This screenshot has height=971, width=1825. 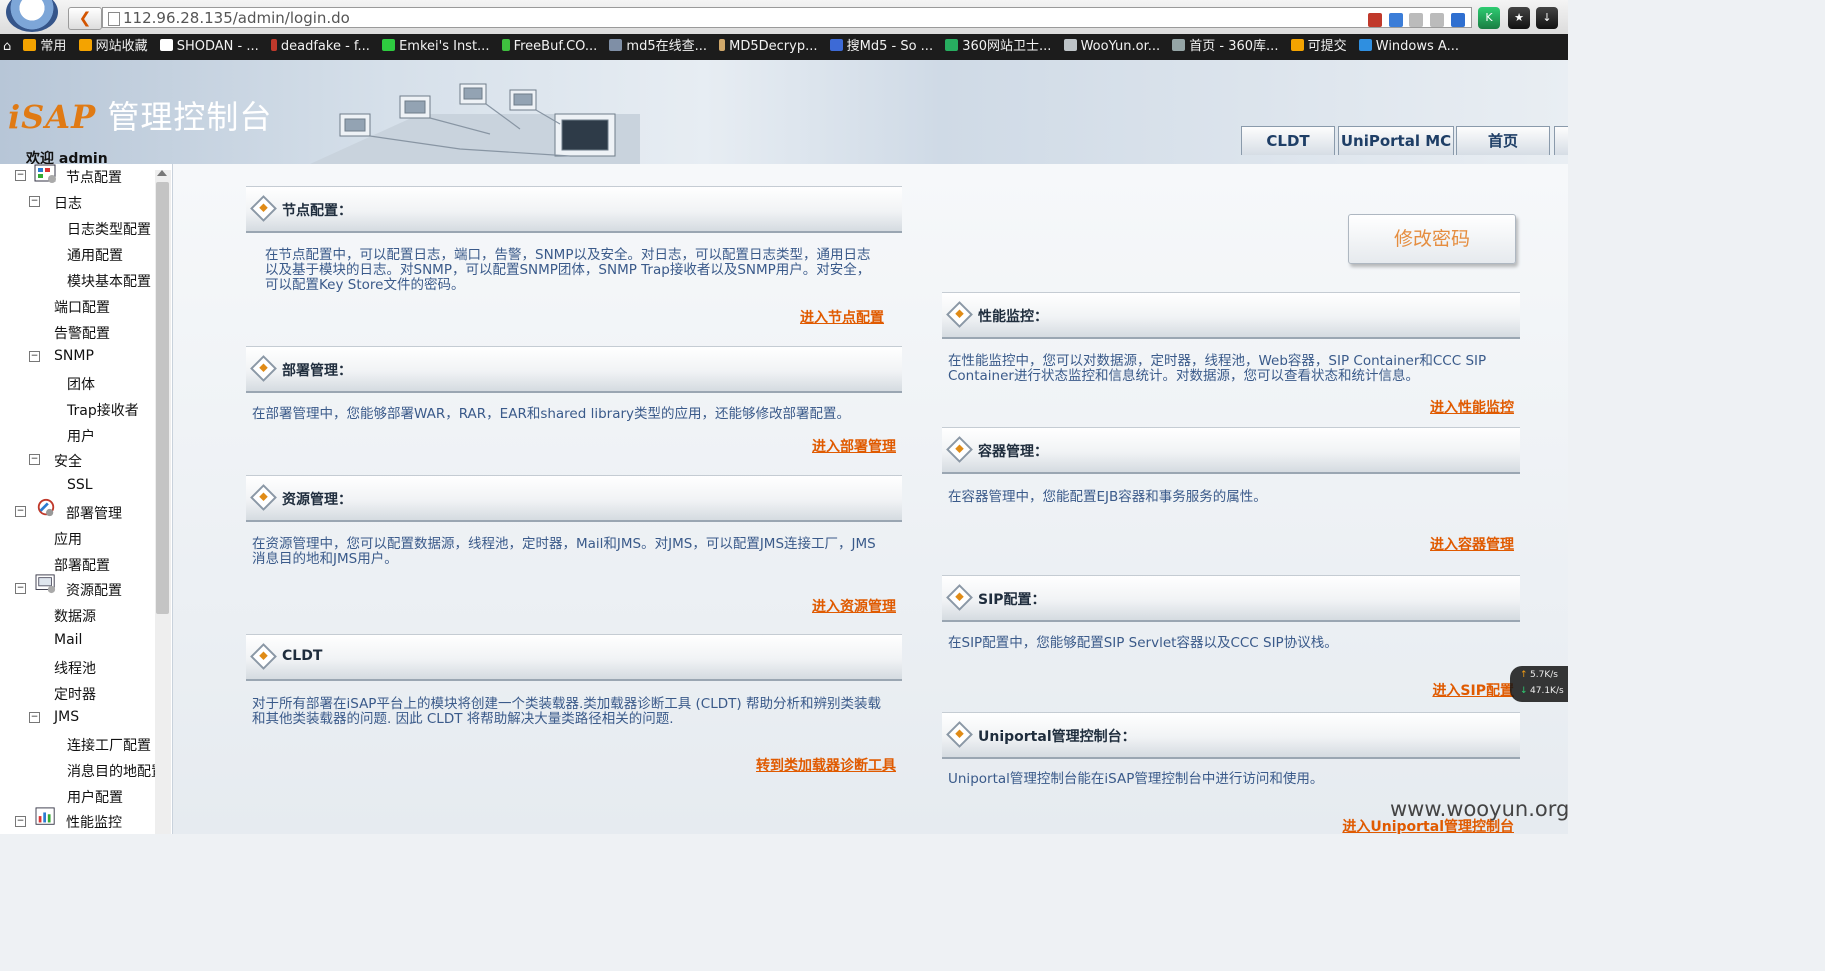 I want to click on panel-title: 性能监控：, so click(x=1013, y=317).